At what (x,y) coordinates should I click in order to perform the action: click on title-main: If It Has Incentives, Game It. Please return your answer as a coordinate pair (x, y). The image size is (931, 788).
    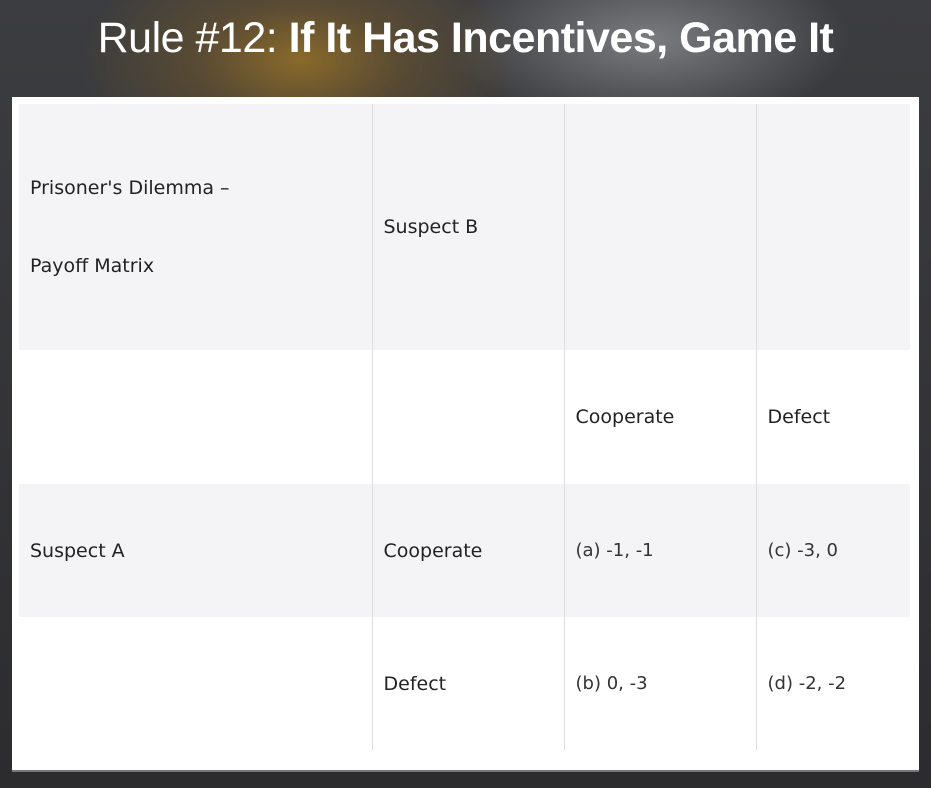
    Looking at the image, I should click on (561, 38).